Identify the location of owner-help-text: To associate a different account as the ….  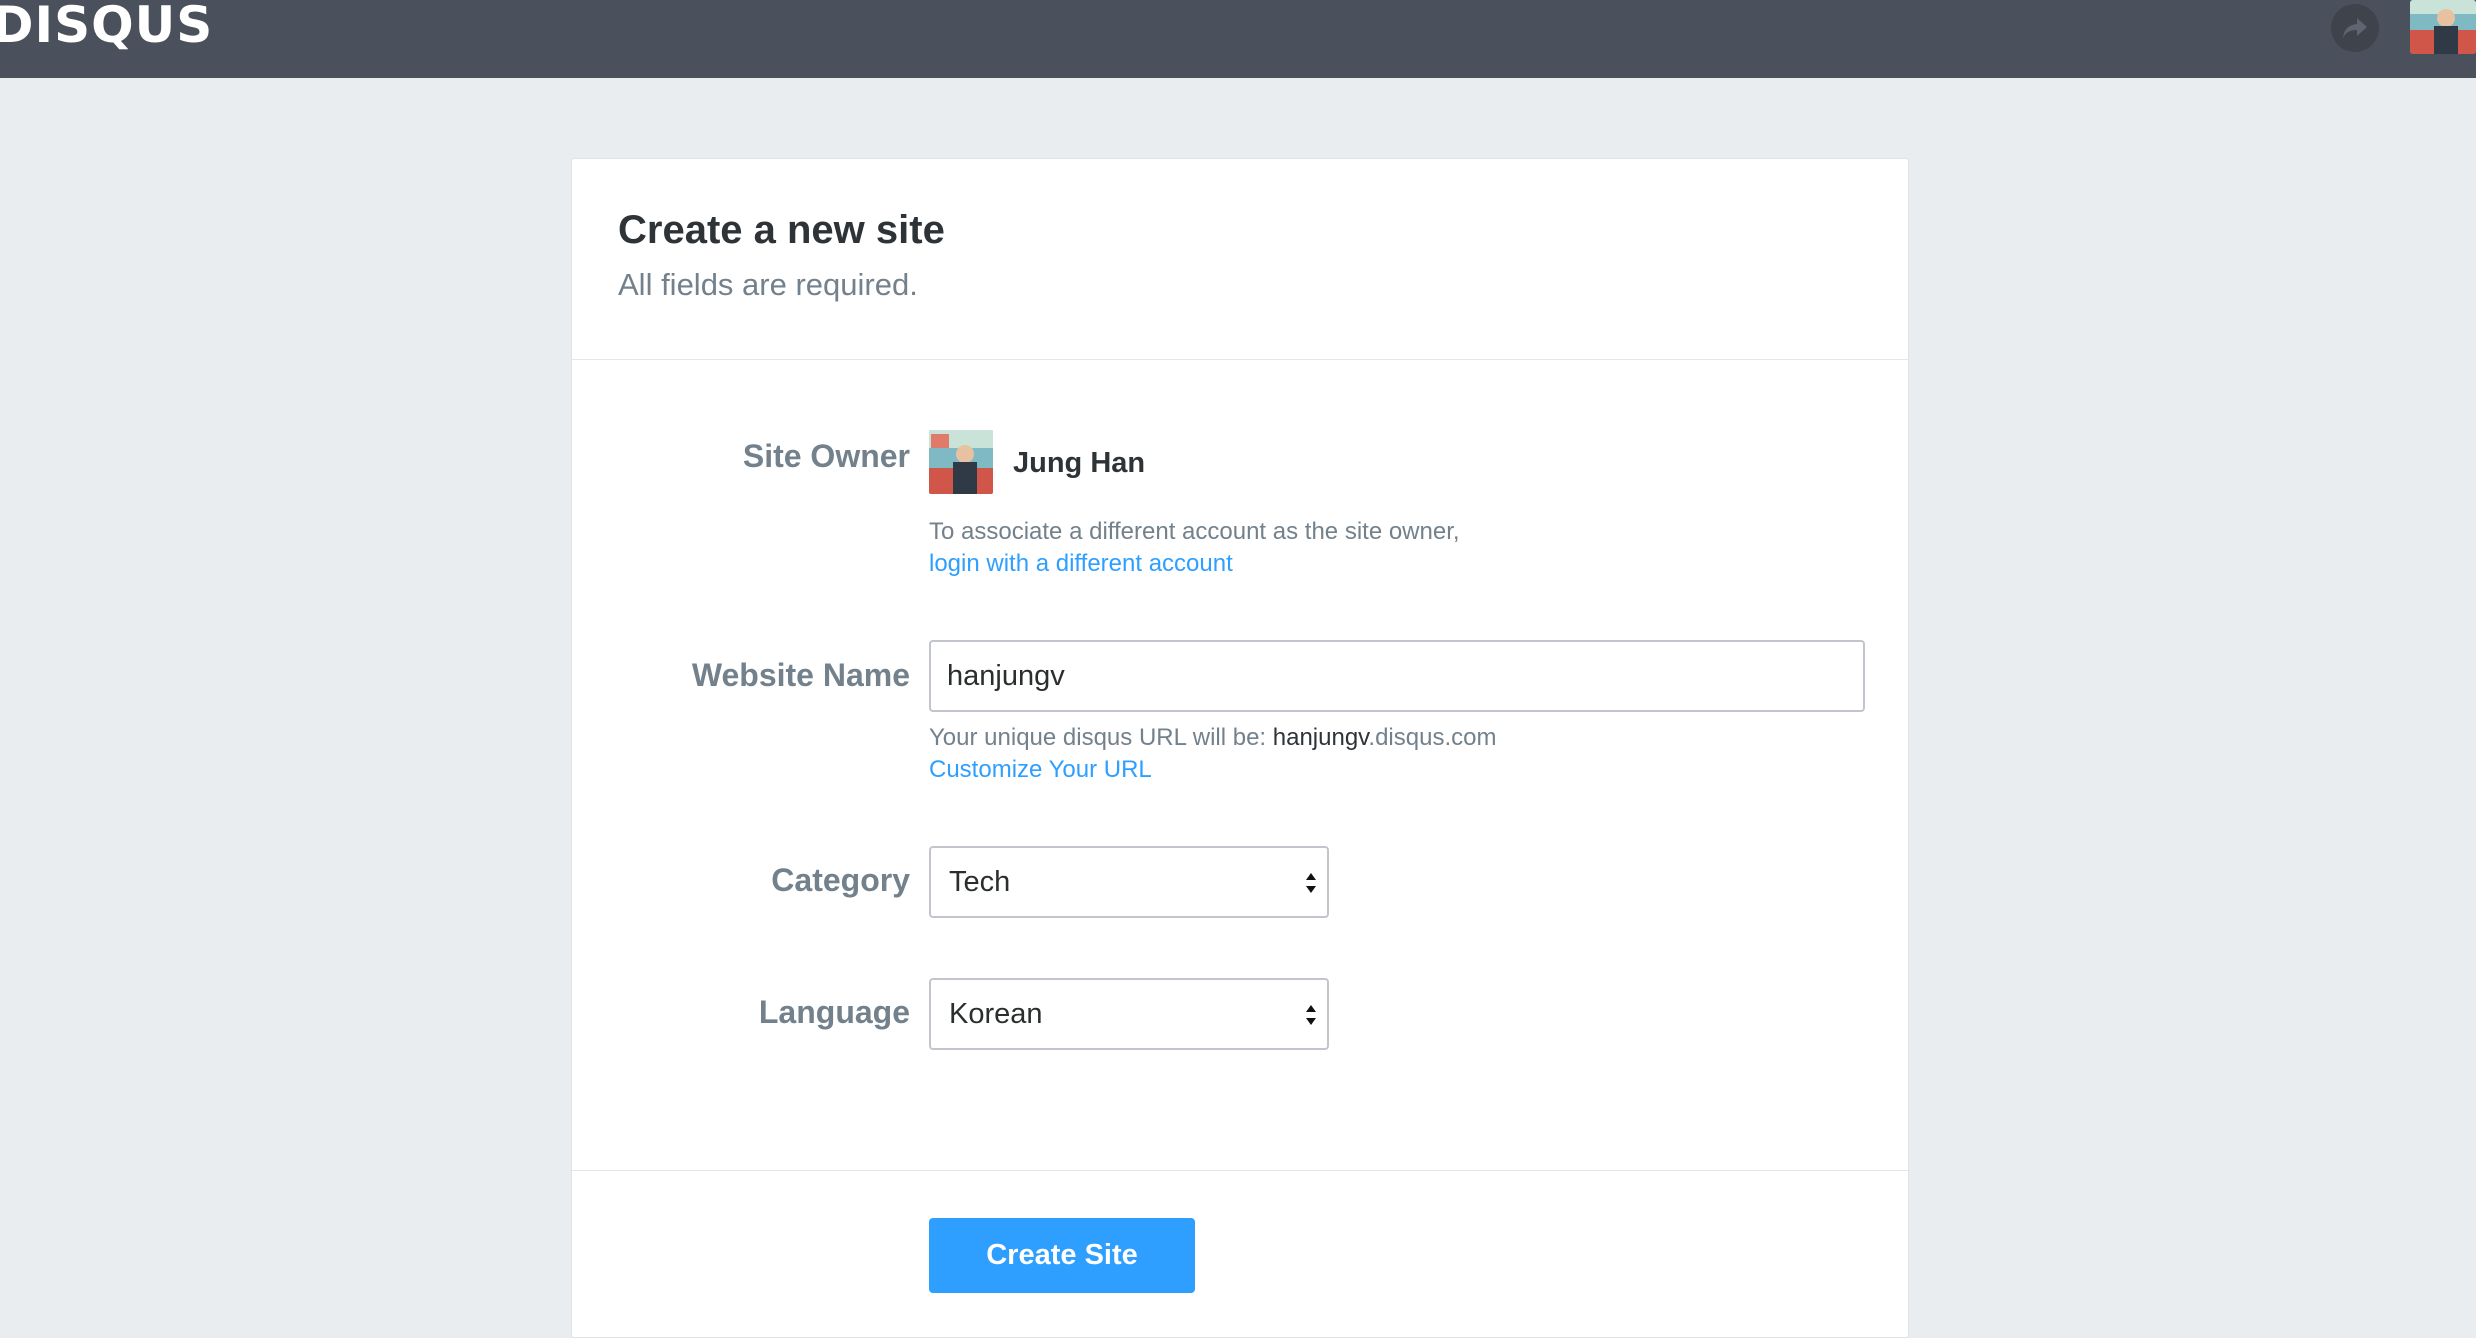
(1194, 531).